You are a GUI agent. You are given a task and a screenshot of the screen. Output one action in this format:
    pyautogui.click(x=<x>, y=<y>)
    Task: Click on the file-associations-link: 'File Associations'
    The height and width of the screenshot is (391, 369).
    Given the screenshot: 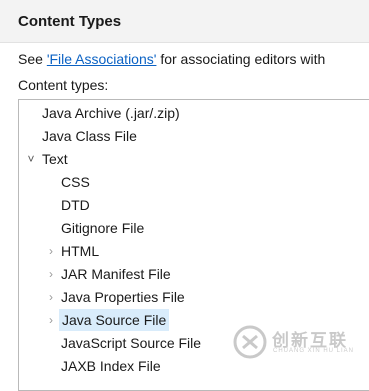 What is the action you would take?
    pyautogui.click(x=102, y=59)
    